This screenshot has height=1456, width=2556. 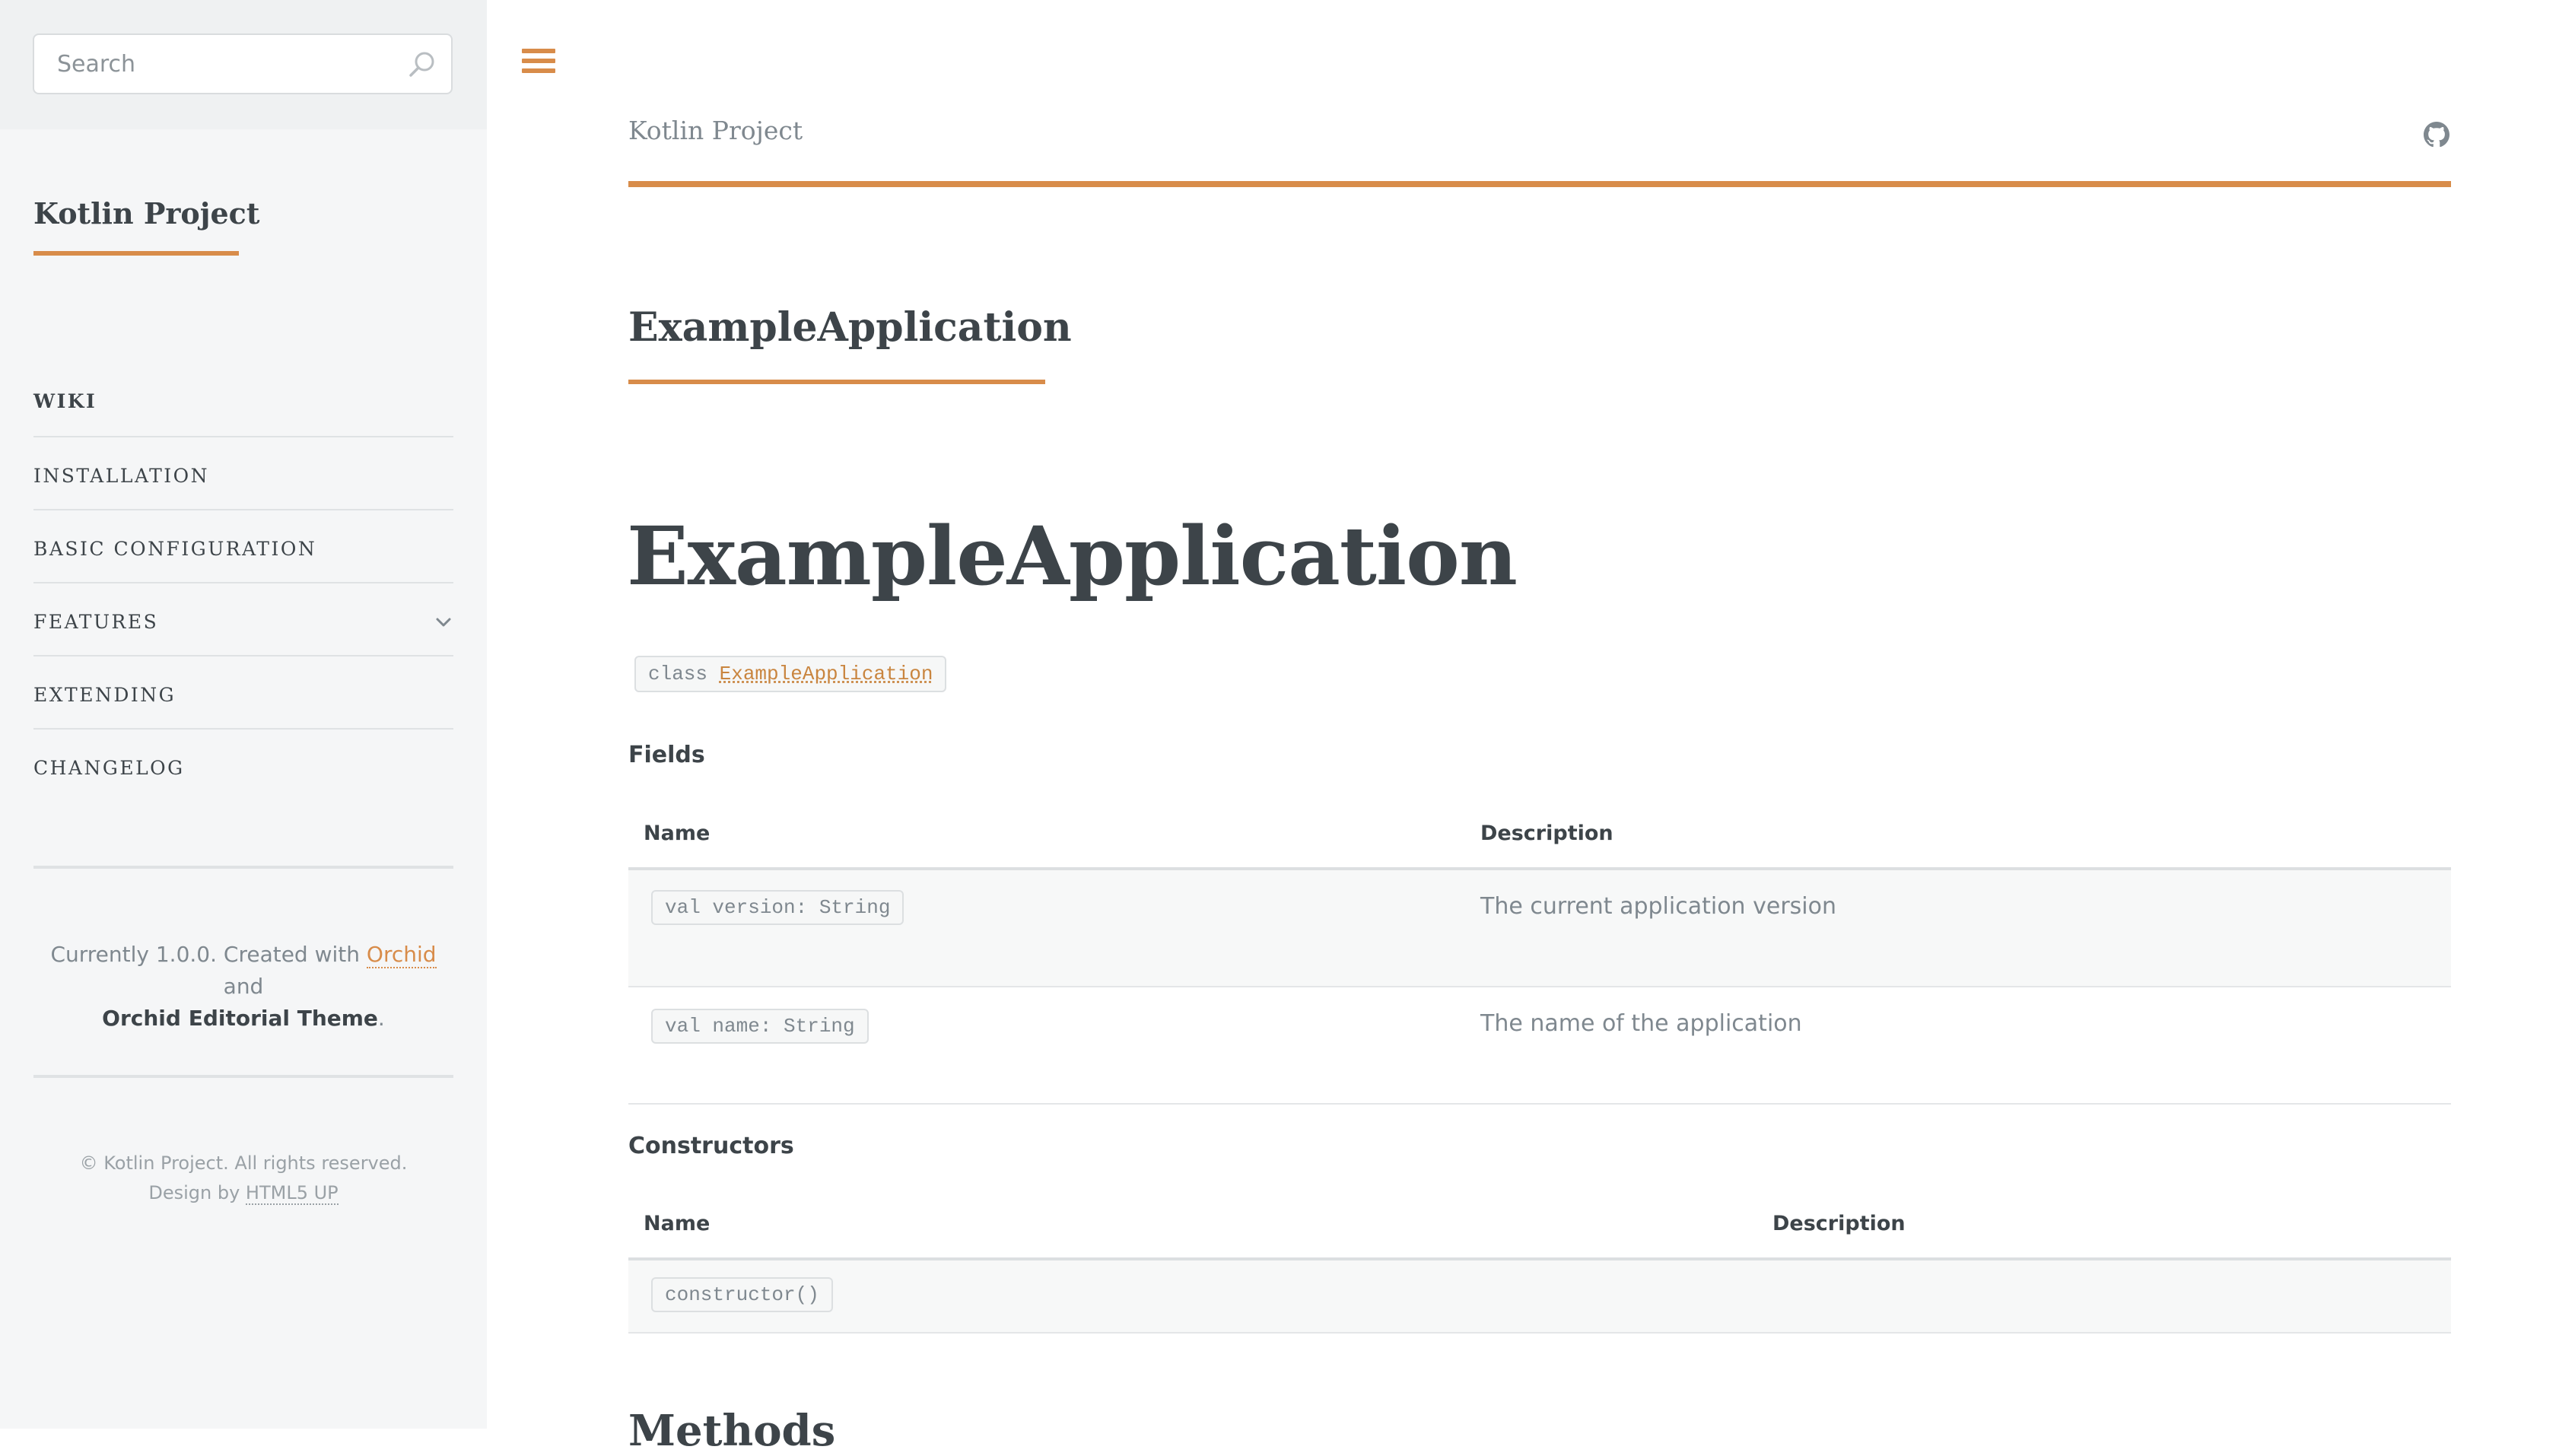 What do you see at coordinates (715, 130) in the screenshot?
I see `header-site-title: Kotlin Project` at bounding box center [715, 130].